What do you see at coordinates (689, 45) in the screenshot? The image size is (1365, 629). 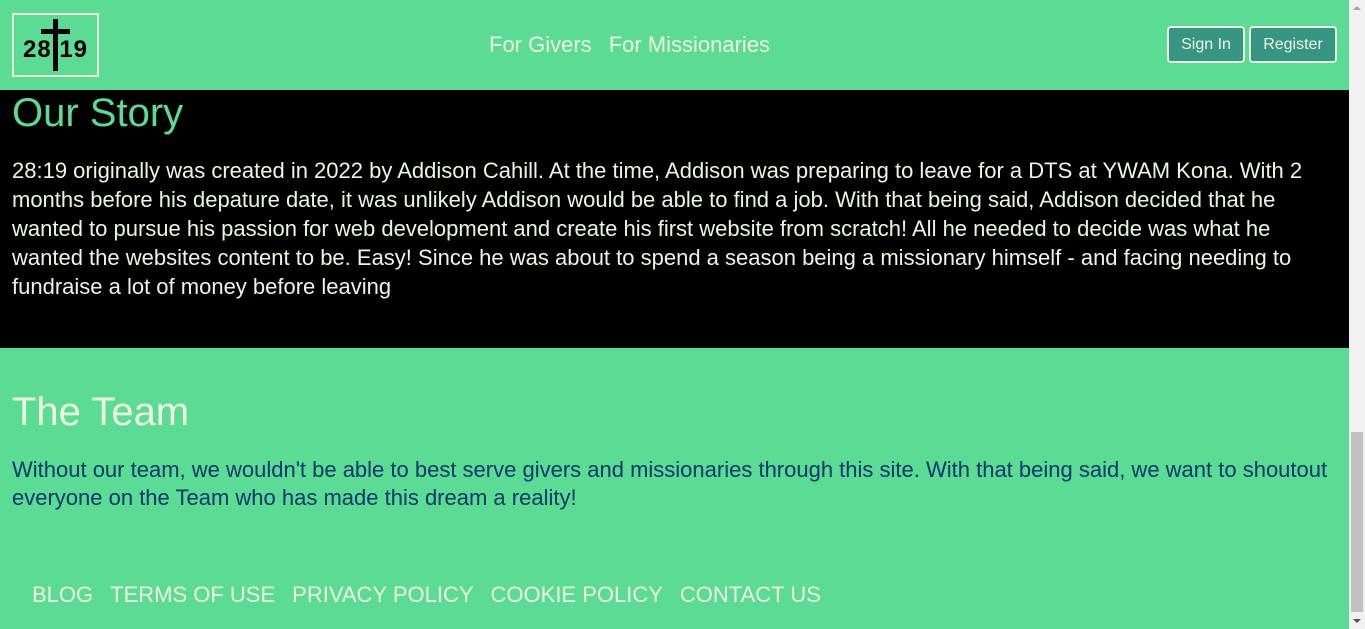 I see `nav-link-for-missionaries: For Missionaries` at bounding box center [689, 45].